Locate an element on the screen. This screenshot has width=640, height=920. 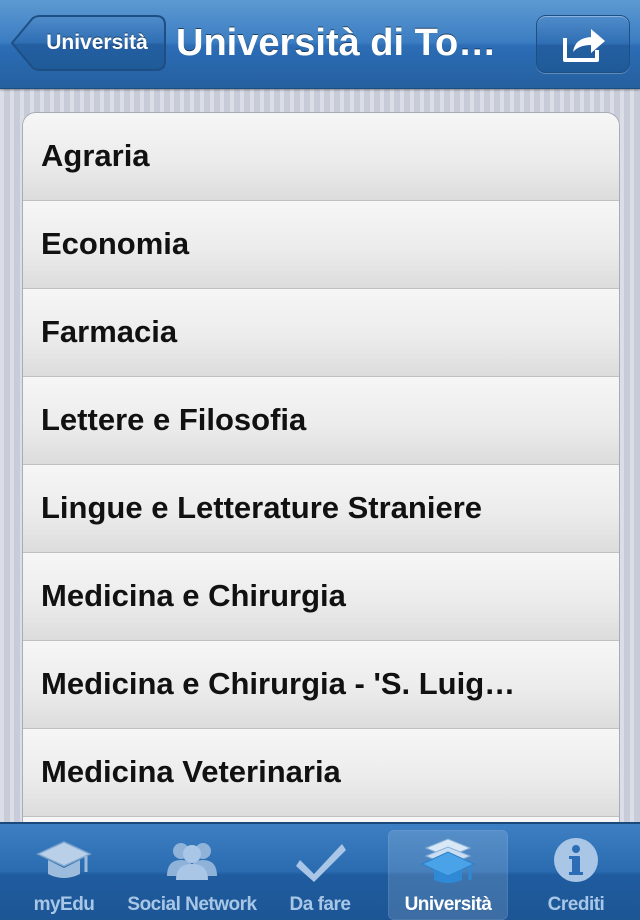
stacked-caps-icon is located at coordinates (448, 860).